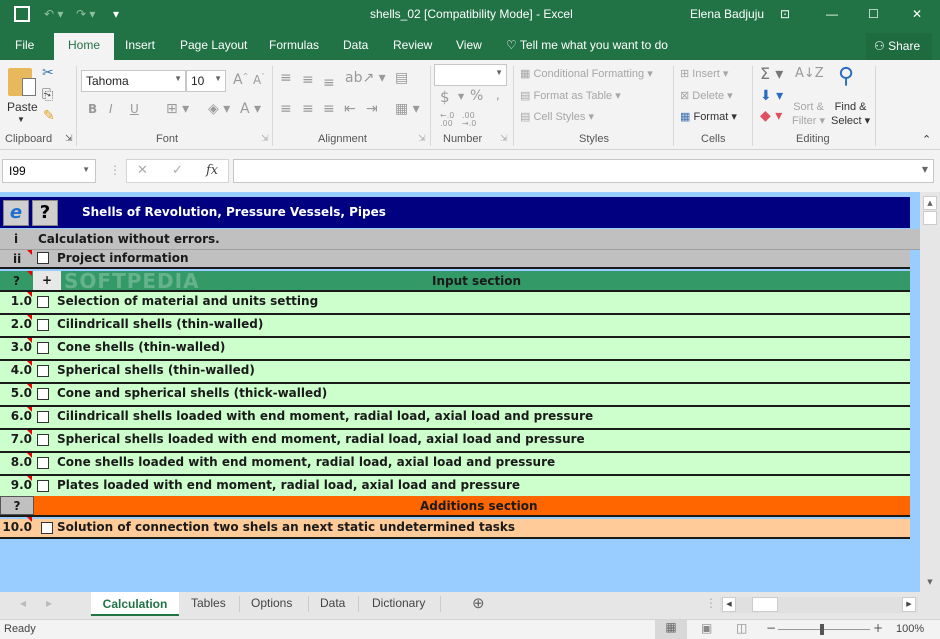  Describe the element at coordinates (355, 45) in the screenshot. I see `tab-data: Data` at that location.